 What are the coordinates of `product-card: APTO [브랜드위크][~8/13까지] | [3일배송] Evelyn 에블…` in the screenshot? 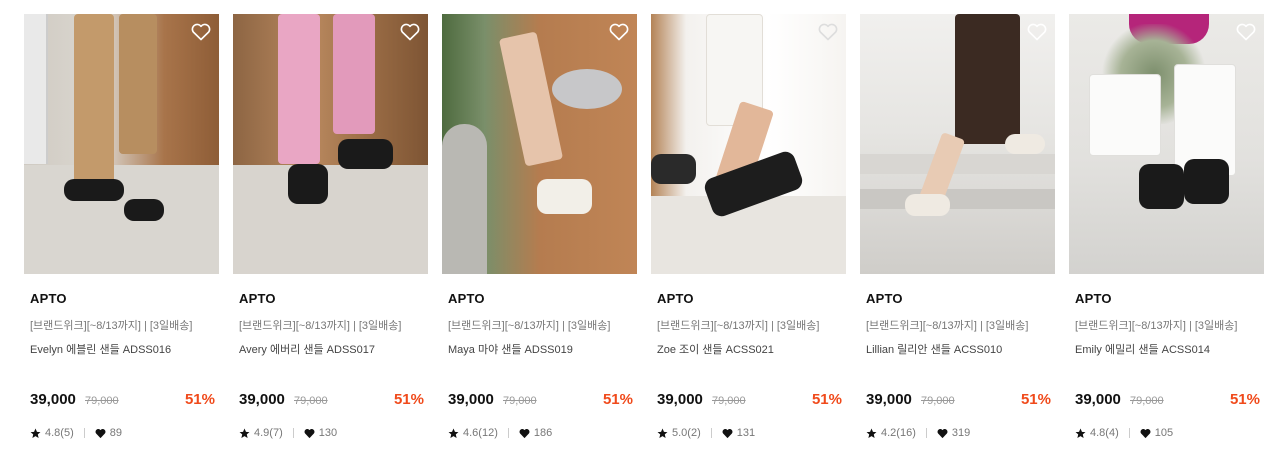 It's located at (121, 234).